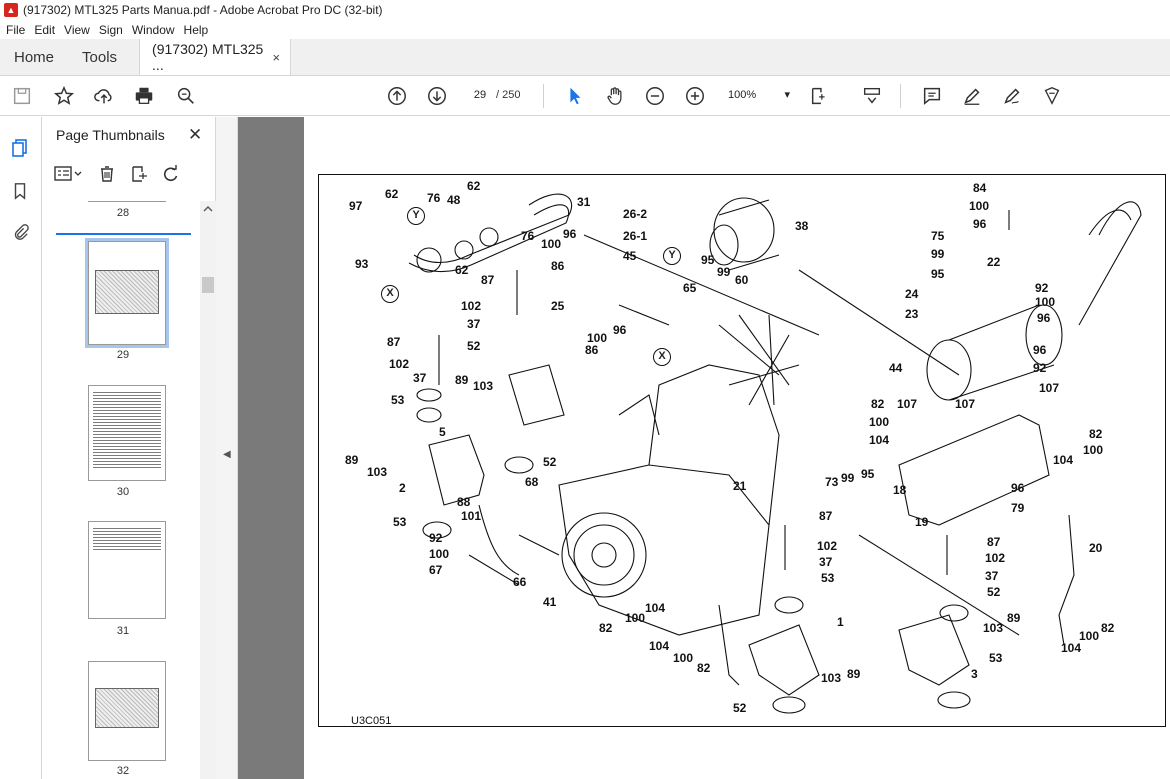 This screenshot has height=779, width=1170. Describe the element at coordinates (123, 771) in the screenshot. I see `thumbnail-label: 32` at that location.